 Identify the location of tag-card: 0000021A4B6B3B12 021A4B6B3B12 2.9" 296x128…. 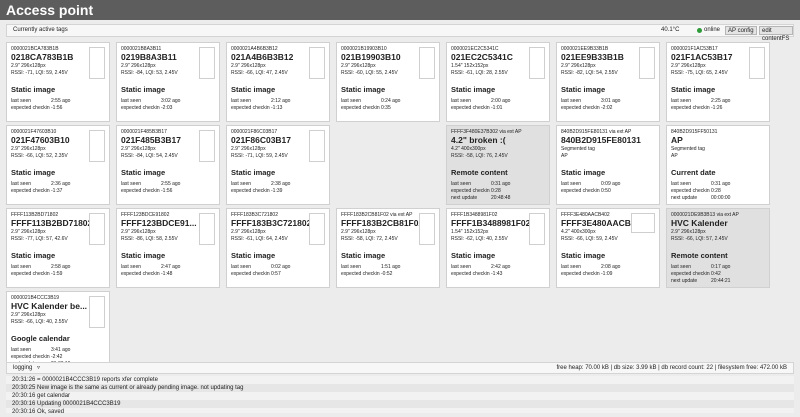
(278, 82).